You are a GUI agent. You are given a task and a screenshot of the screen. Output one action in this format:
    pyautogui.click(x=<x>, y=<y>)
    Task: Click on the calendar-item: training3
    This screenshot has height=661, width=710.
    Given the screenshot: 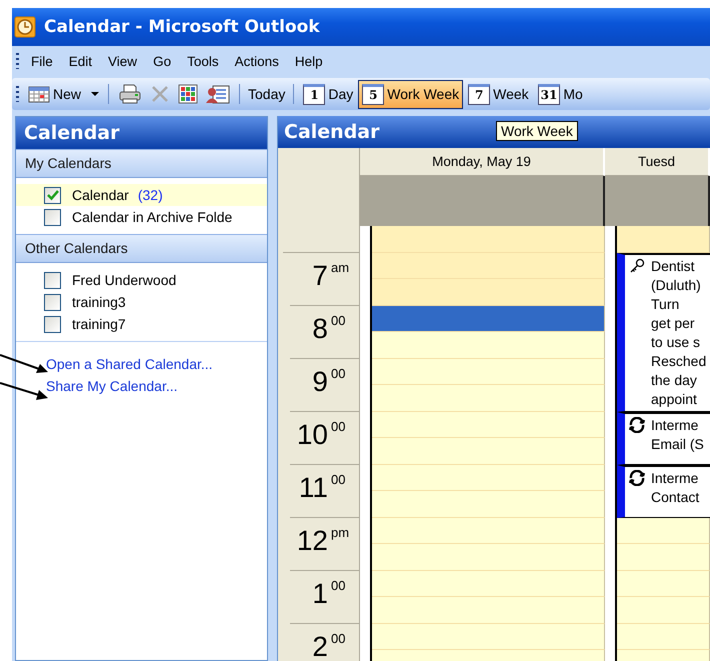 What is the action you would take?
    pyautogui.click(x=141, y=302)
    